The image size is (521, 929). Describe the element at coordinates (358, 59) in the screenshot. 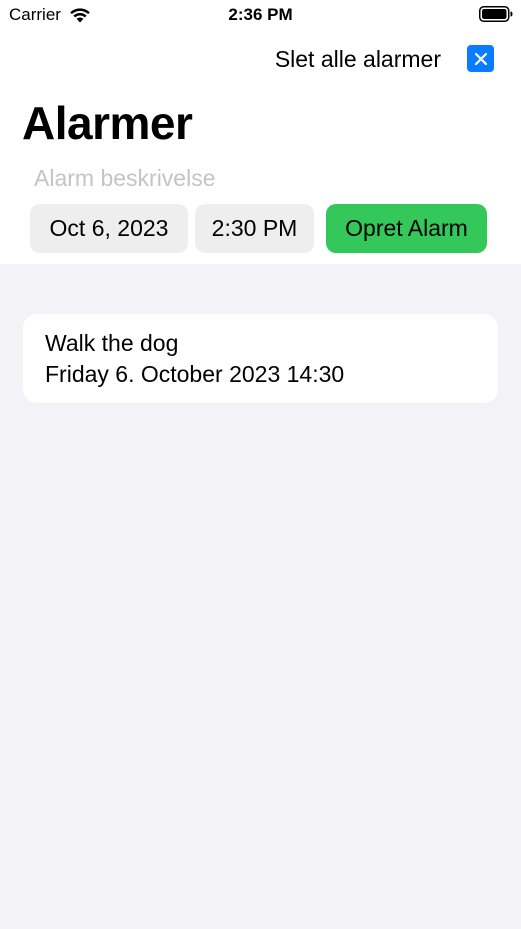

I see `delete-all-alarms-button: Slet alle alarmer` at that location.